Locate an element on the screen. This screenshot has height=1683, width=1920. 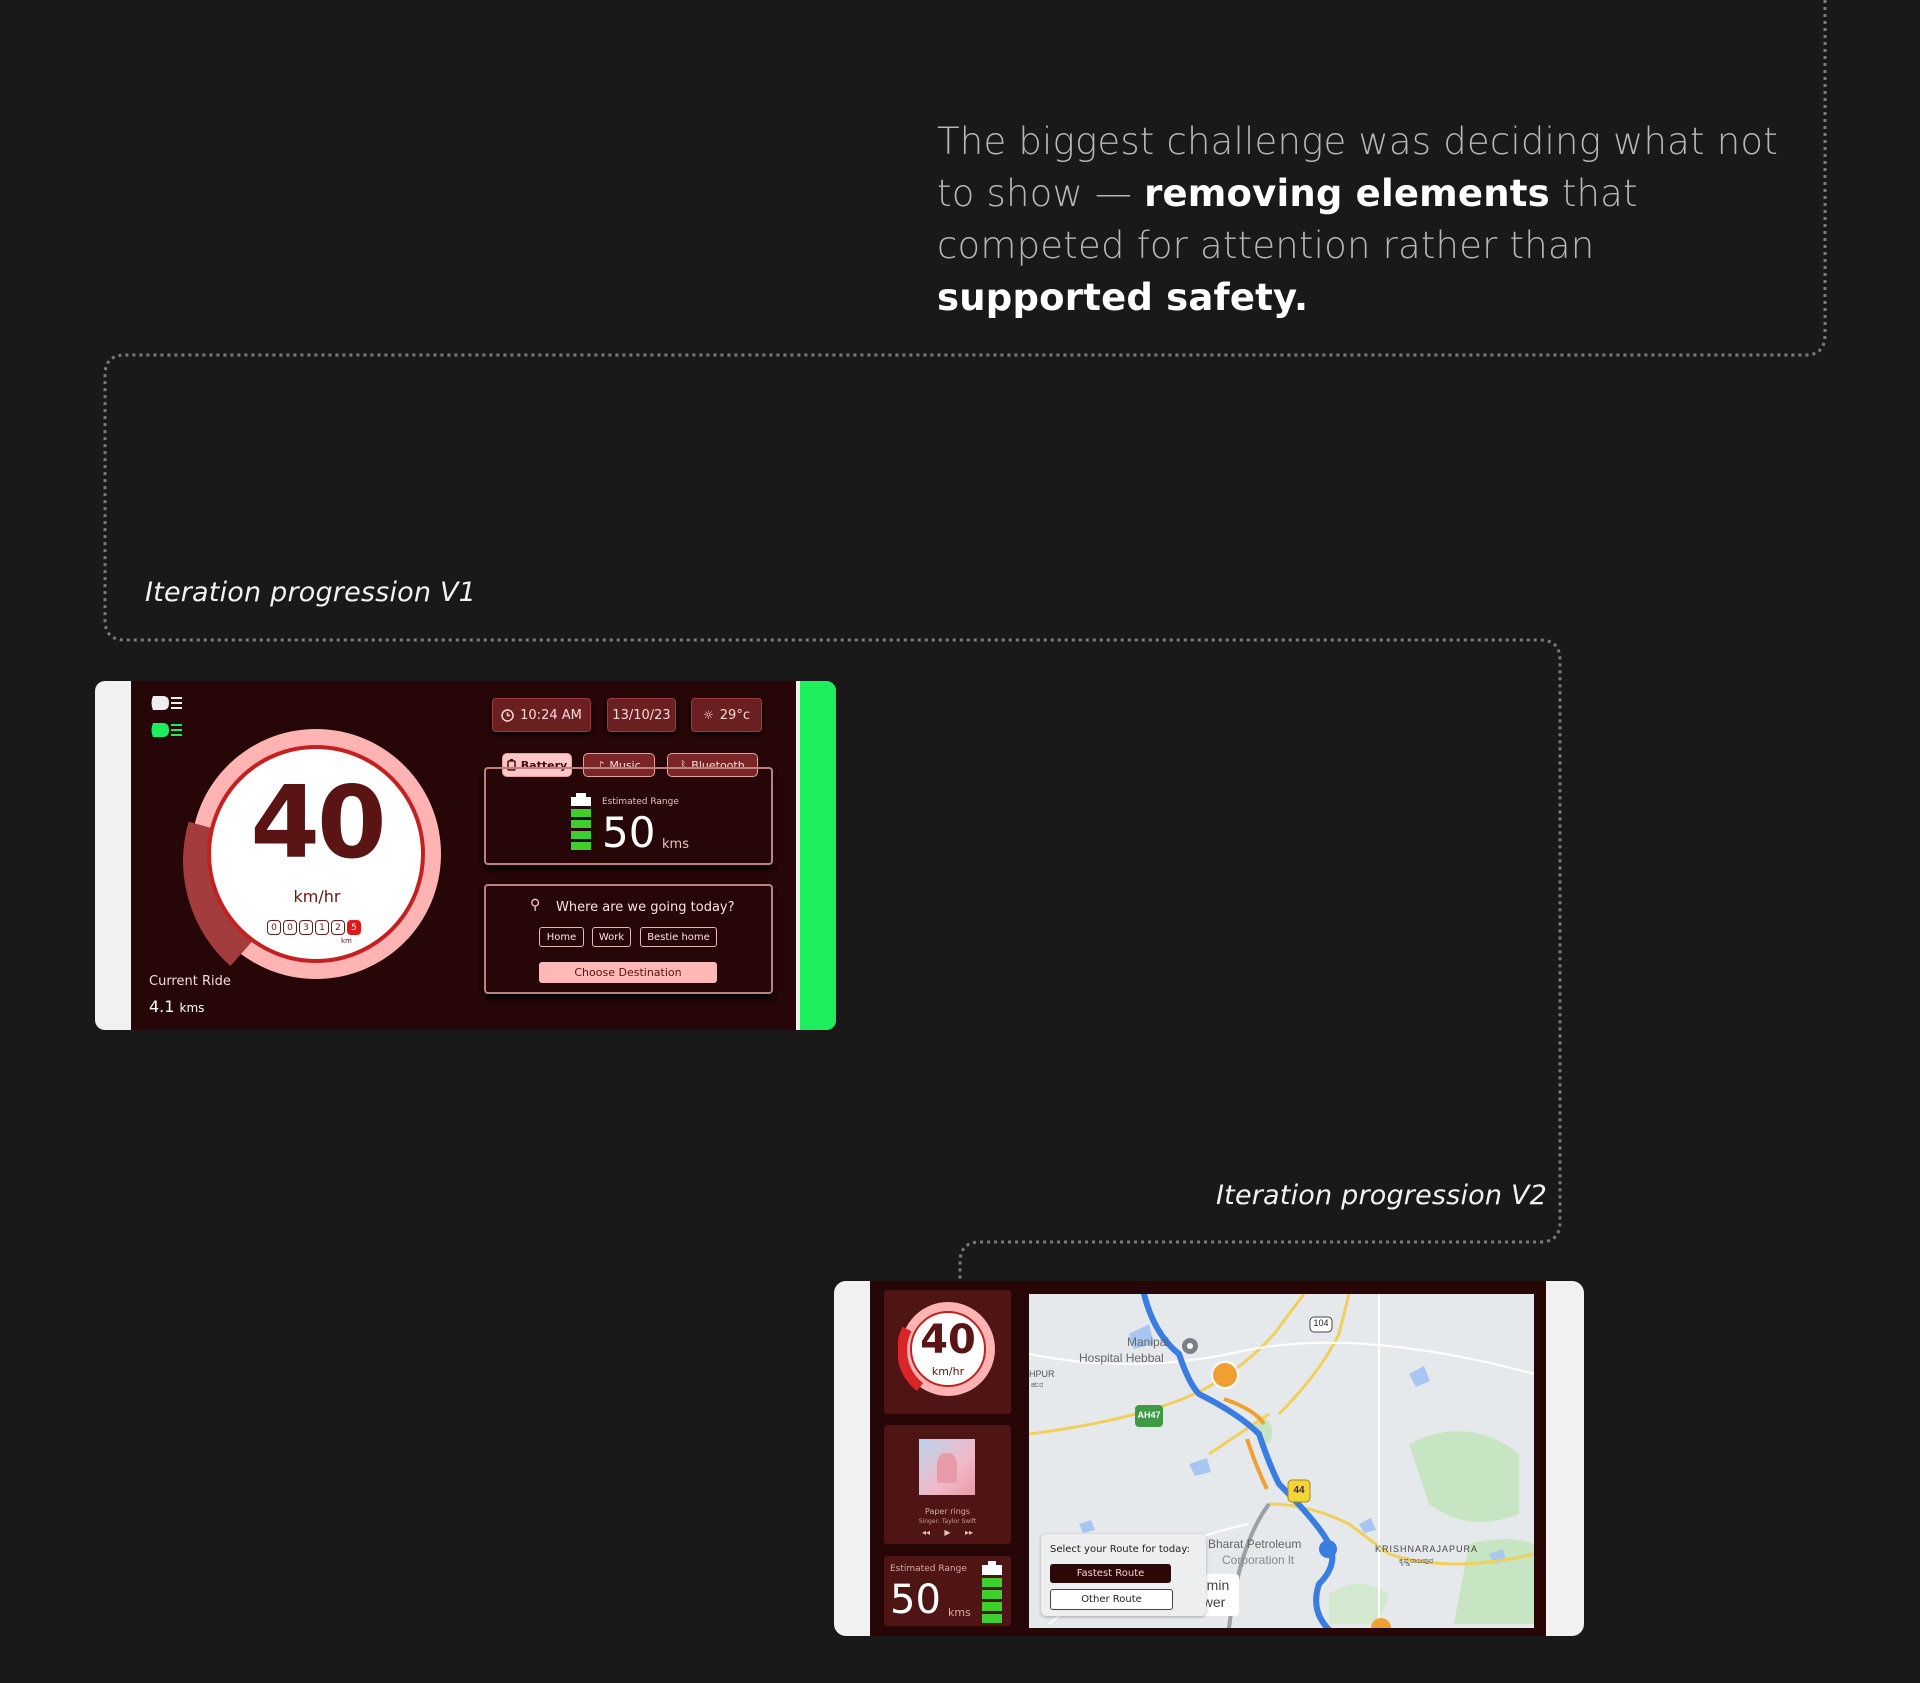
battery-panel: Estimated Range 50 kms is located at coordinates (628, 816).